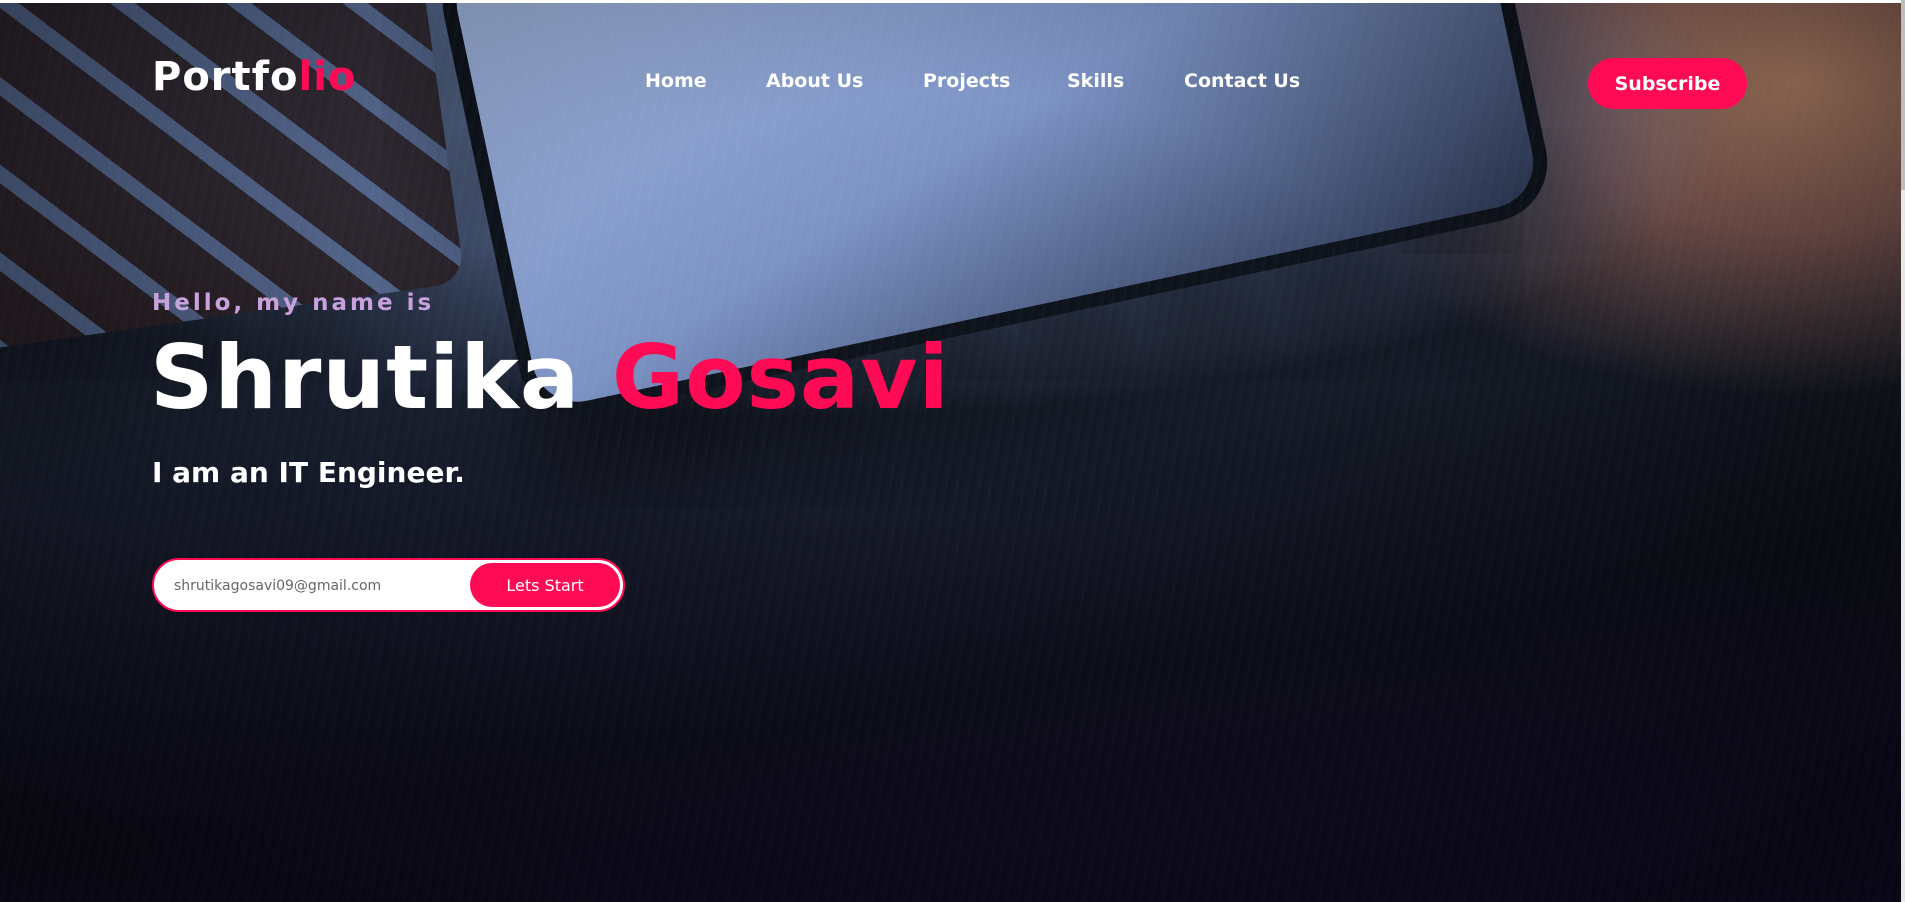 This screenshot has height=902, width=1905. Describe the element at coordinates (676, 81) in the screenshot. I see `nav-link-home: Home` at that location.